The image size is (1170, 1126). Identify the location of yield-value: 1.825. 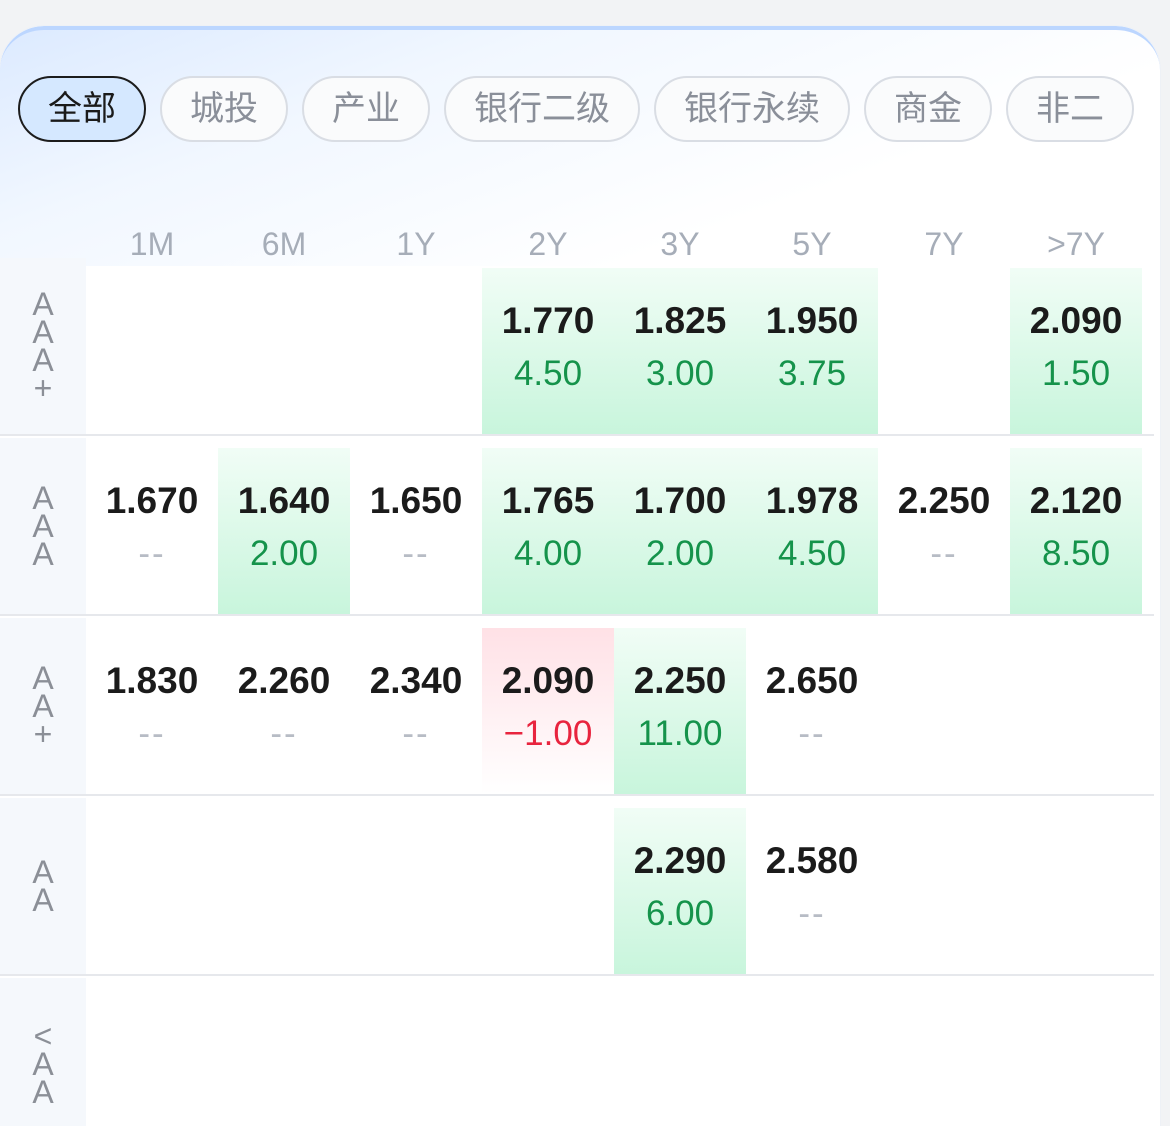
(680, 320).